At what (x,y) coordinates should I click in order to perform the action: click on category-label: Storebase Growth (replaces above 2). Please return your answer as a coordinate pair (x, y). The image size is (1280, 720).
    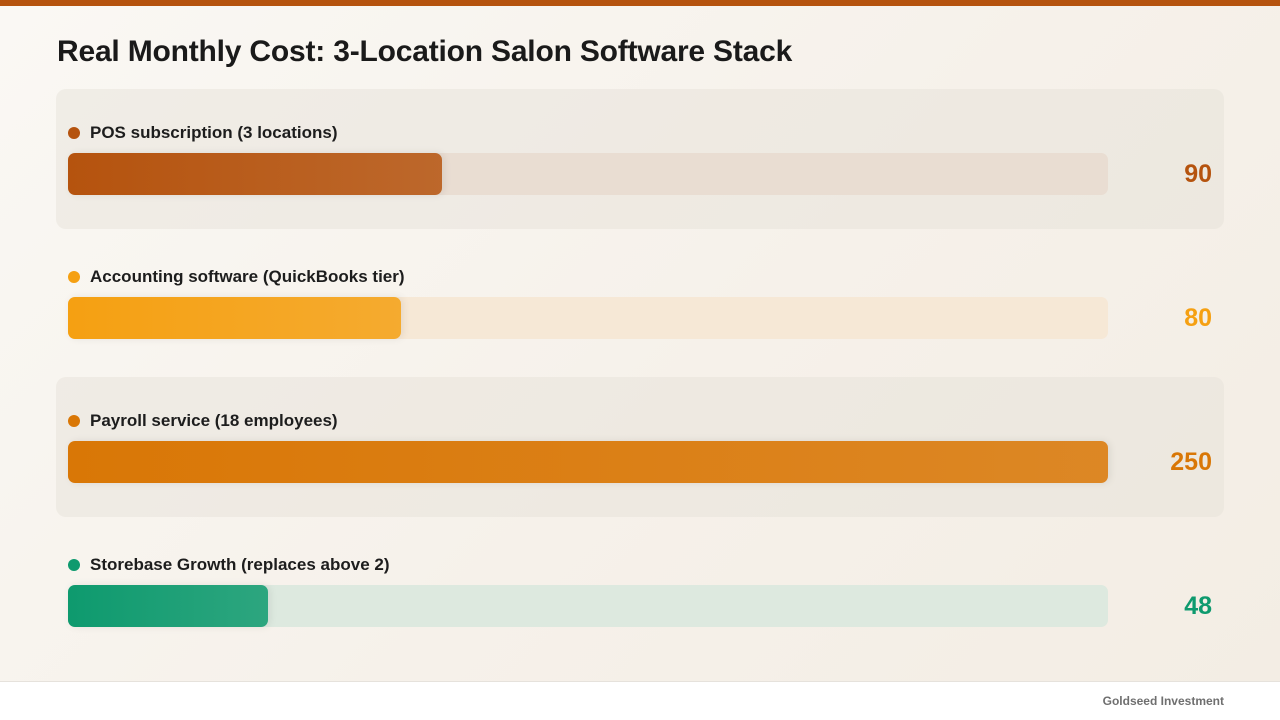
    Looking at the image, I should click on (240, 564).